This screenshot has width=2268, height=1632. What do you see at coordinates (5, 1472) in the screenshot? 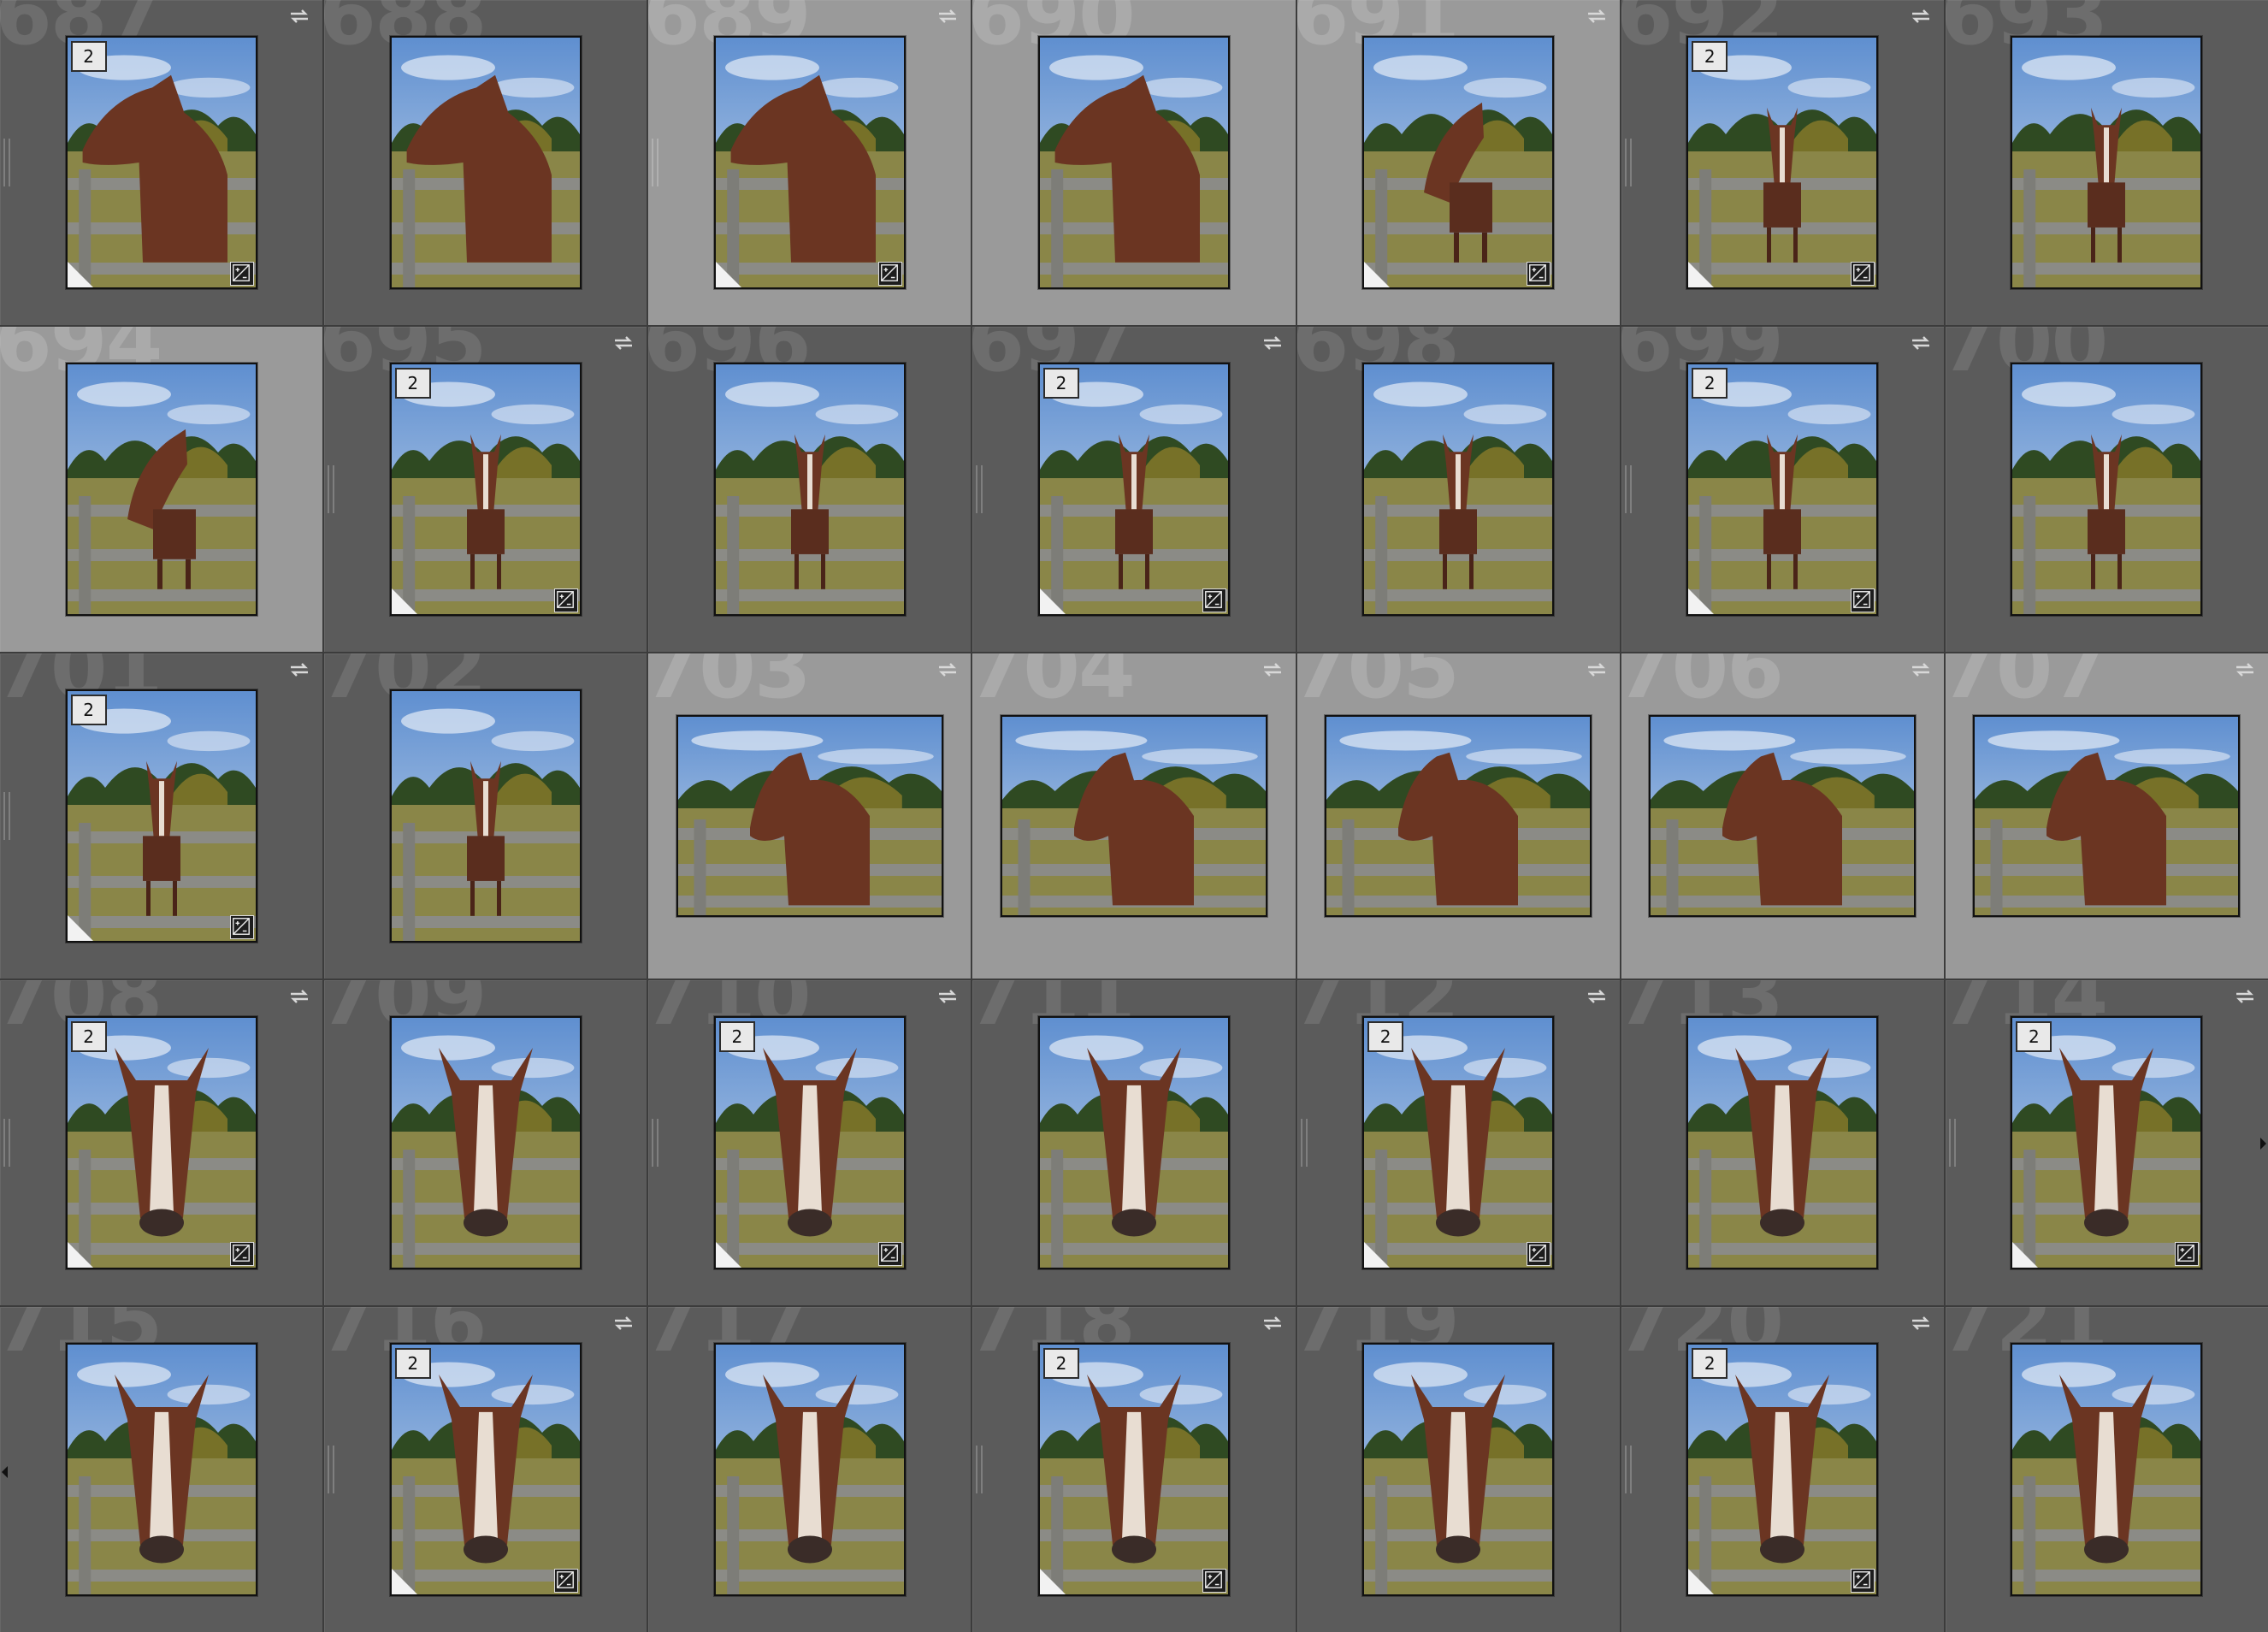
I see `scroll-left-arrow-icon` at bounding box center [5, 1472].